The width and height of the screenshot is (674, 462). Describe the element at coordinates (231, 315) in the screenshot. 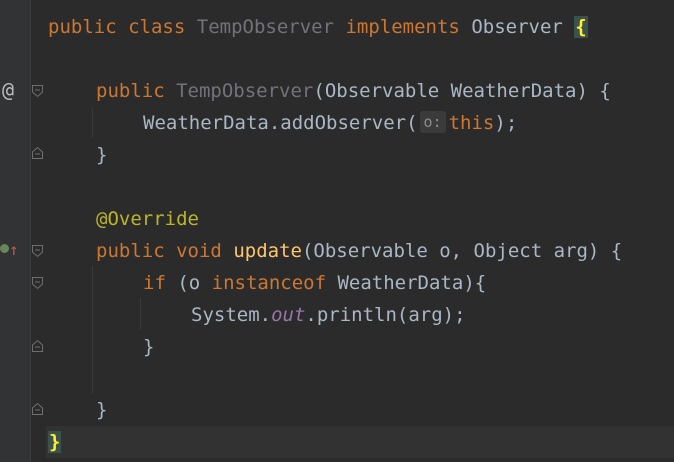

I see `class-ref-token: System.` at that location.